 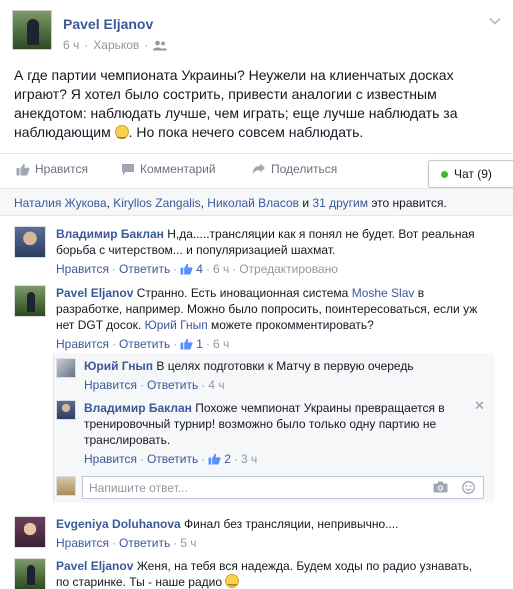 I want to click on reply-like-count: 2, so click(x=227, y=459).